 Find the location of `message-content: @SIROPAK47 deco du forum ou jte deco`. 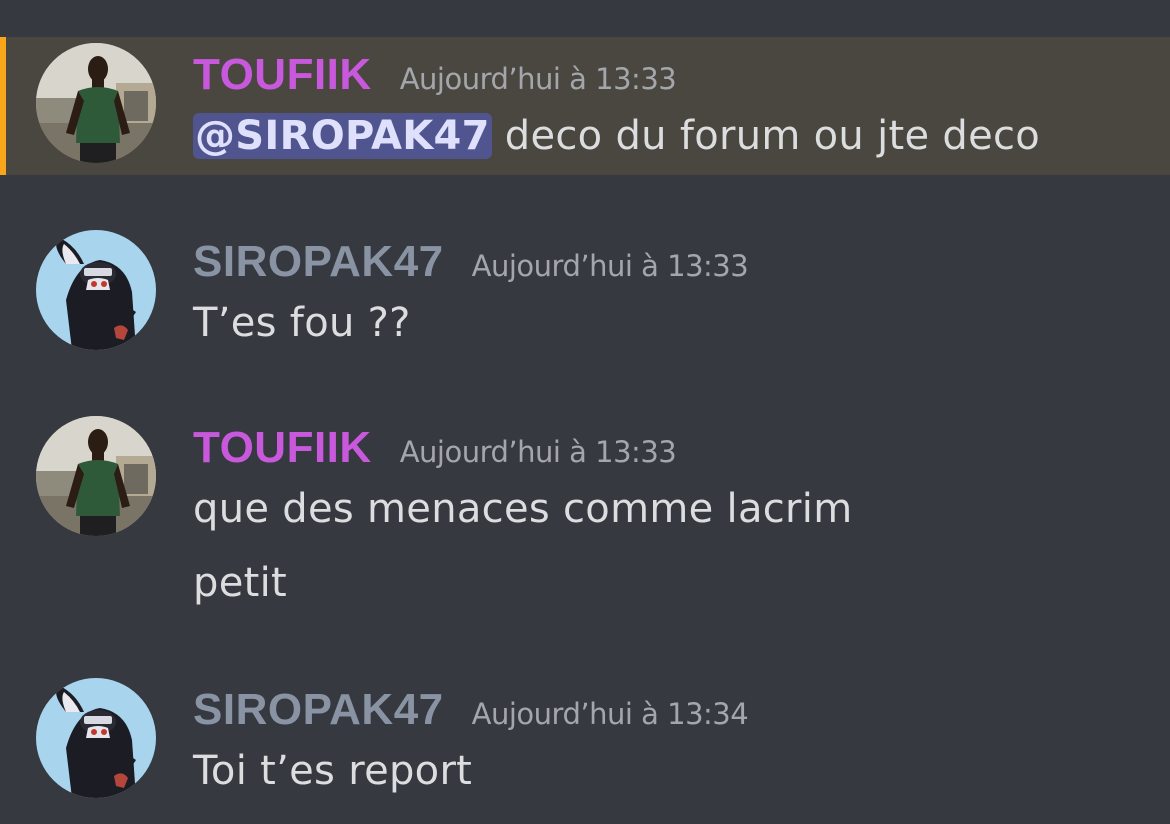

message-content: @SIROPAK47 deco du forum ou jte deco is located at coordinates (616, 136).